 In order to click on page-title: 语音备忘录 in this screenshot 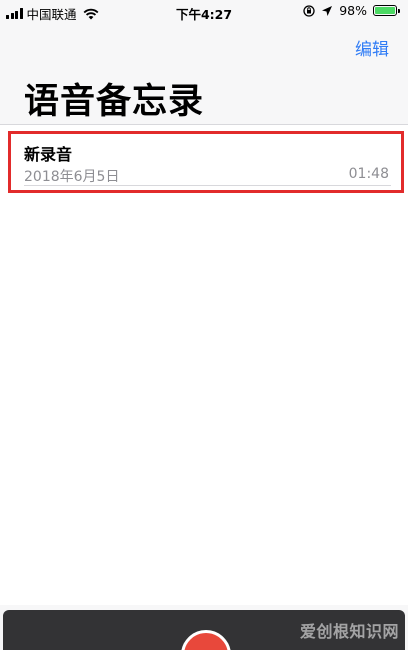, I will do `click(114, 102)`.